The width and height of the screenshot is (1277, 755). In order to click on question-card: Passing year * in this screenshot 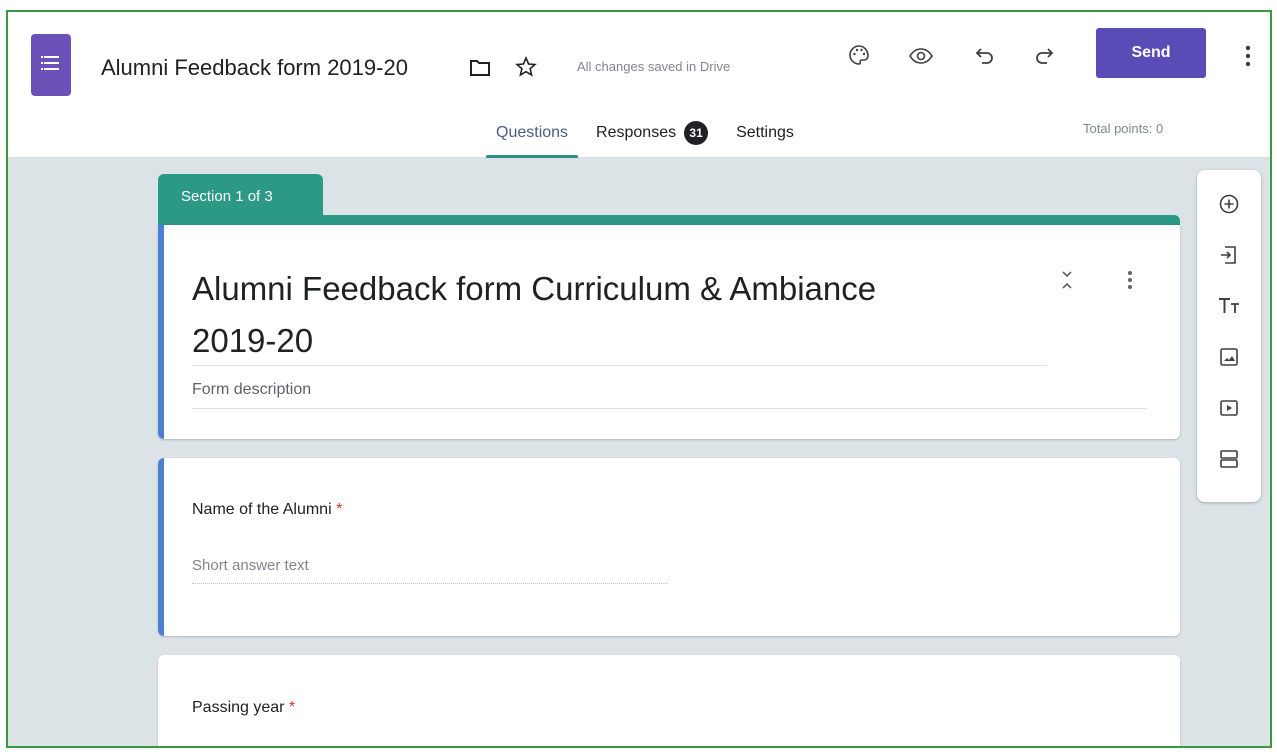, I will do `click(669, 700)`.